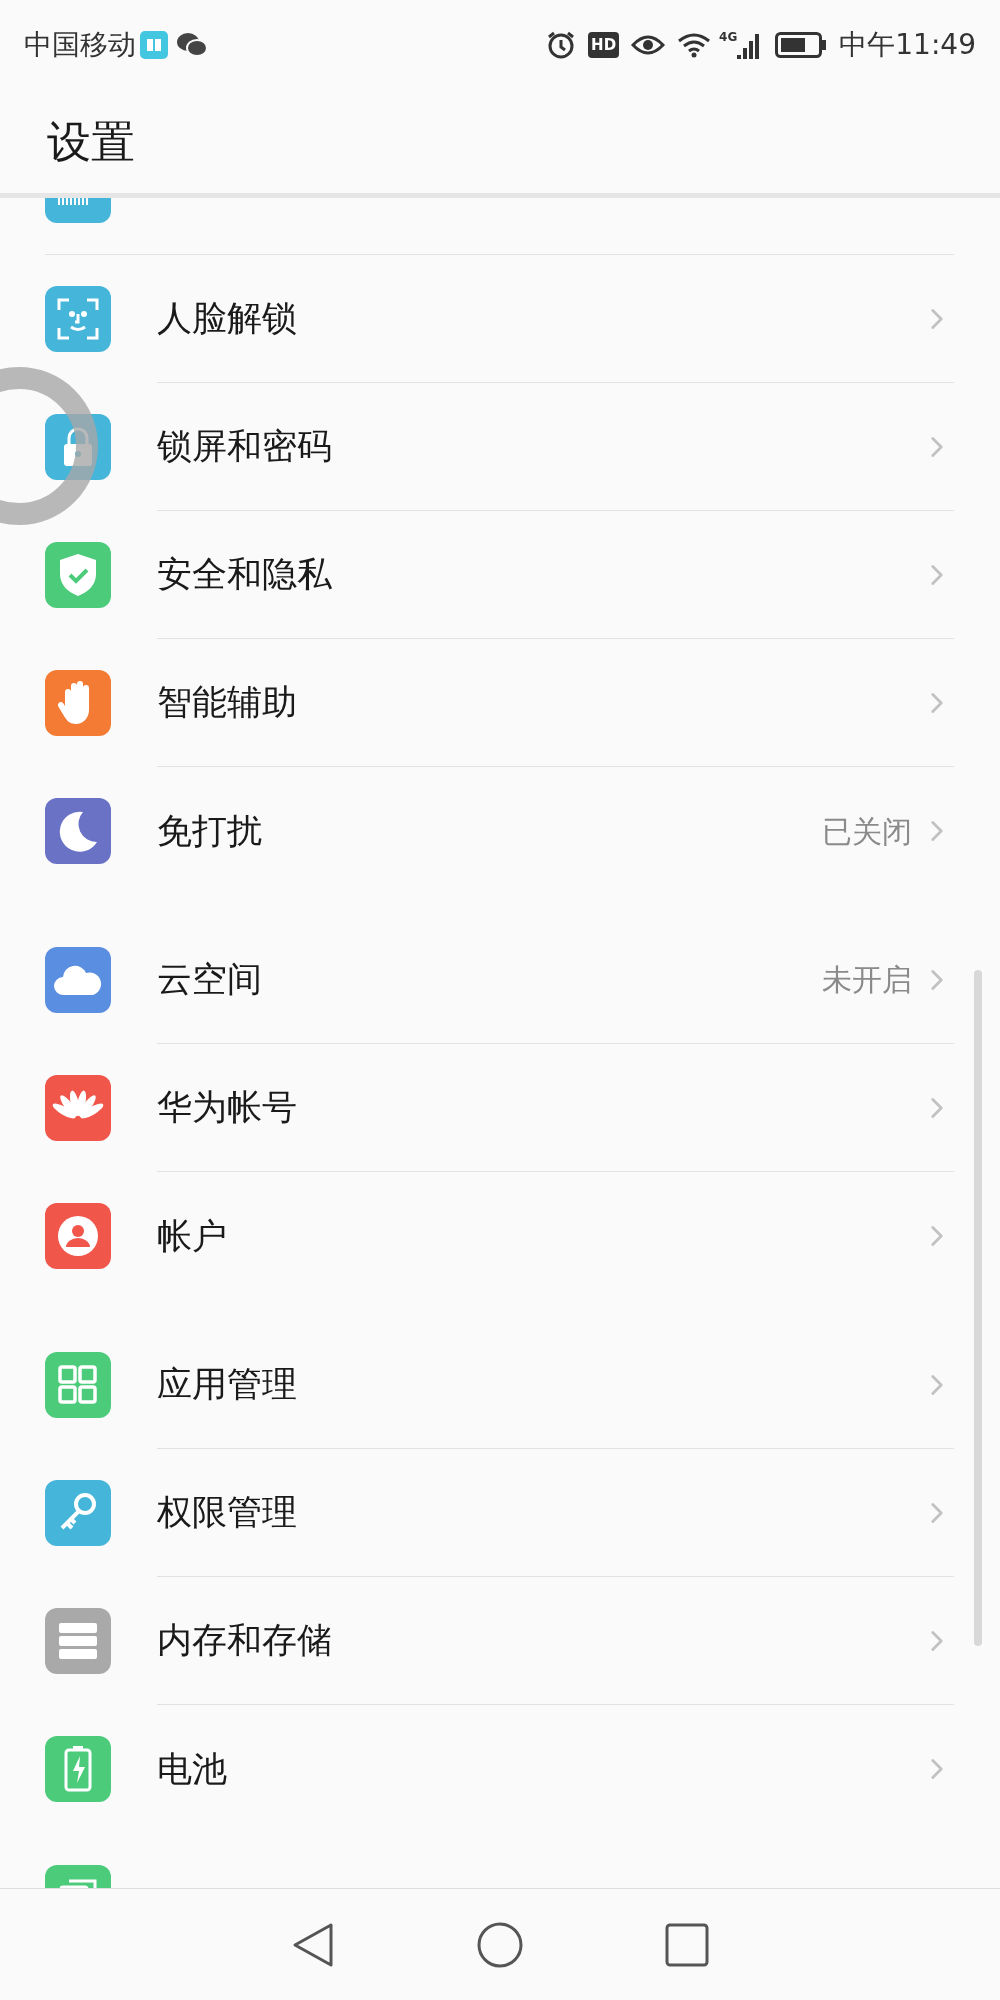 The height and width of the screenshot is (2000, 1000). Describe the element at coordinates (227, 1385) in the screenshot. I see `item-label: 应用管理` at that location.